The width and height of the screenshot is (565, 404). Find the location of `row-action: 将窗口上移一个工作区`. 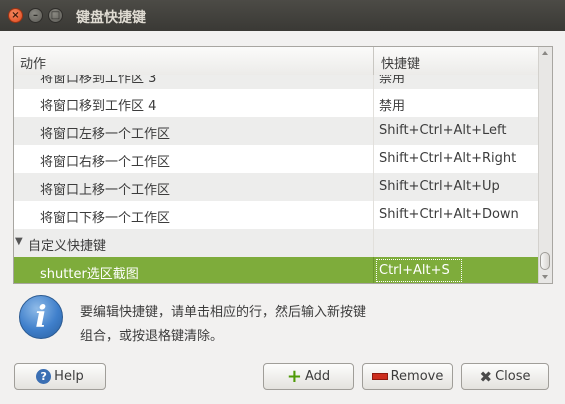

row-action: 将窗口上移一个工作区 is located at coordinates (105, 190).